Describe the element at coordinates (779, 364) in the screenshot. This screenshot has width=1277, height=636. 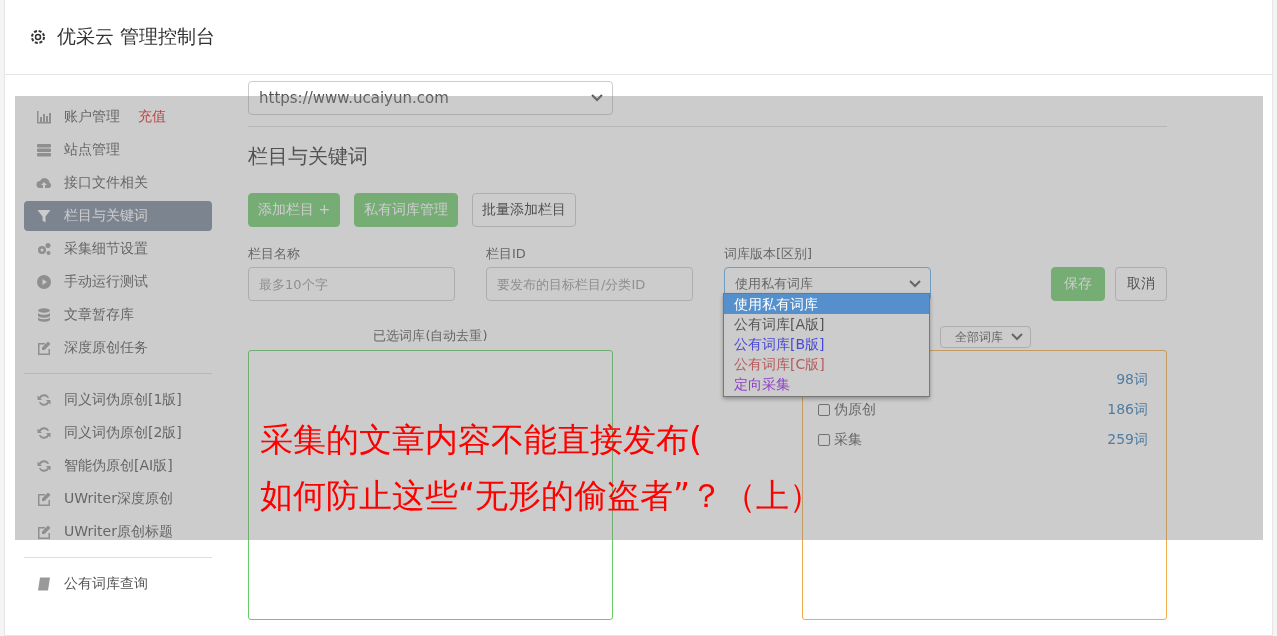
I see `option-text: 公有词库[C版]` at that location.